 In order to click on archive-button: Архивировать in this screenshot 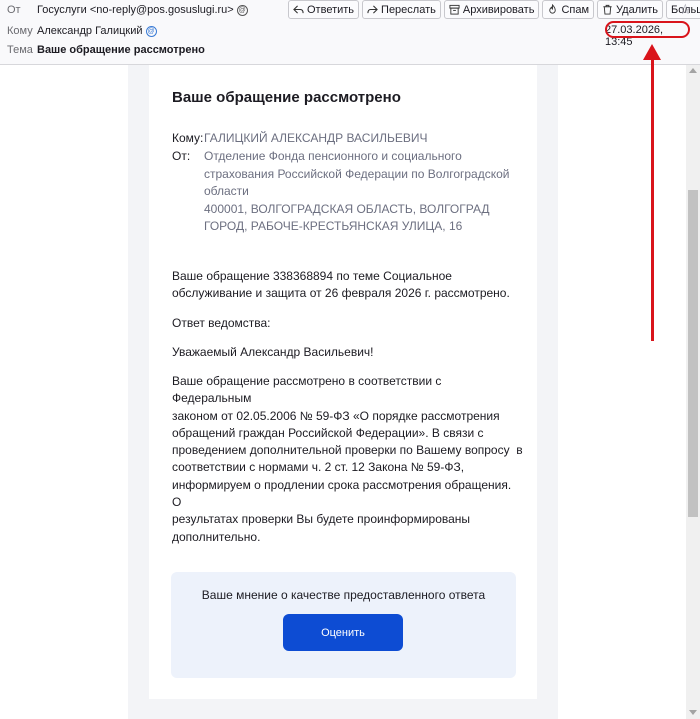, I will do `click(491, 9)`.